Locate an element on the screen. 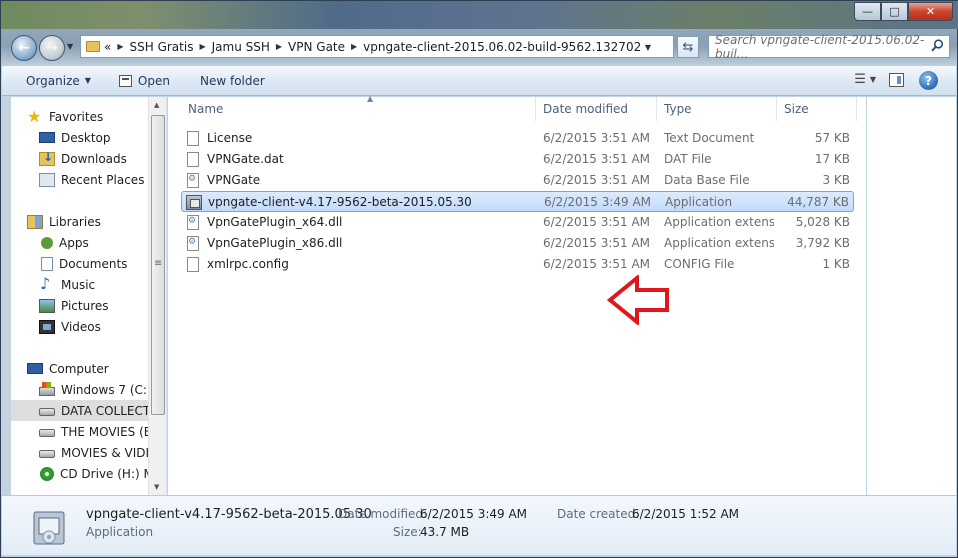  back-button: ← is located at coordinates (24, 48).